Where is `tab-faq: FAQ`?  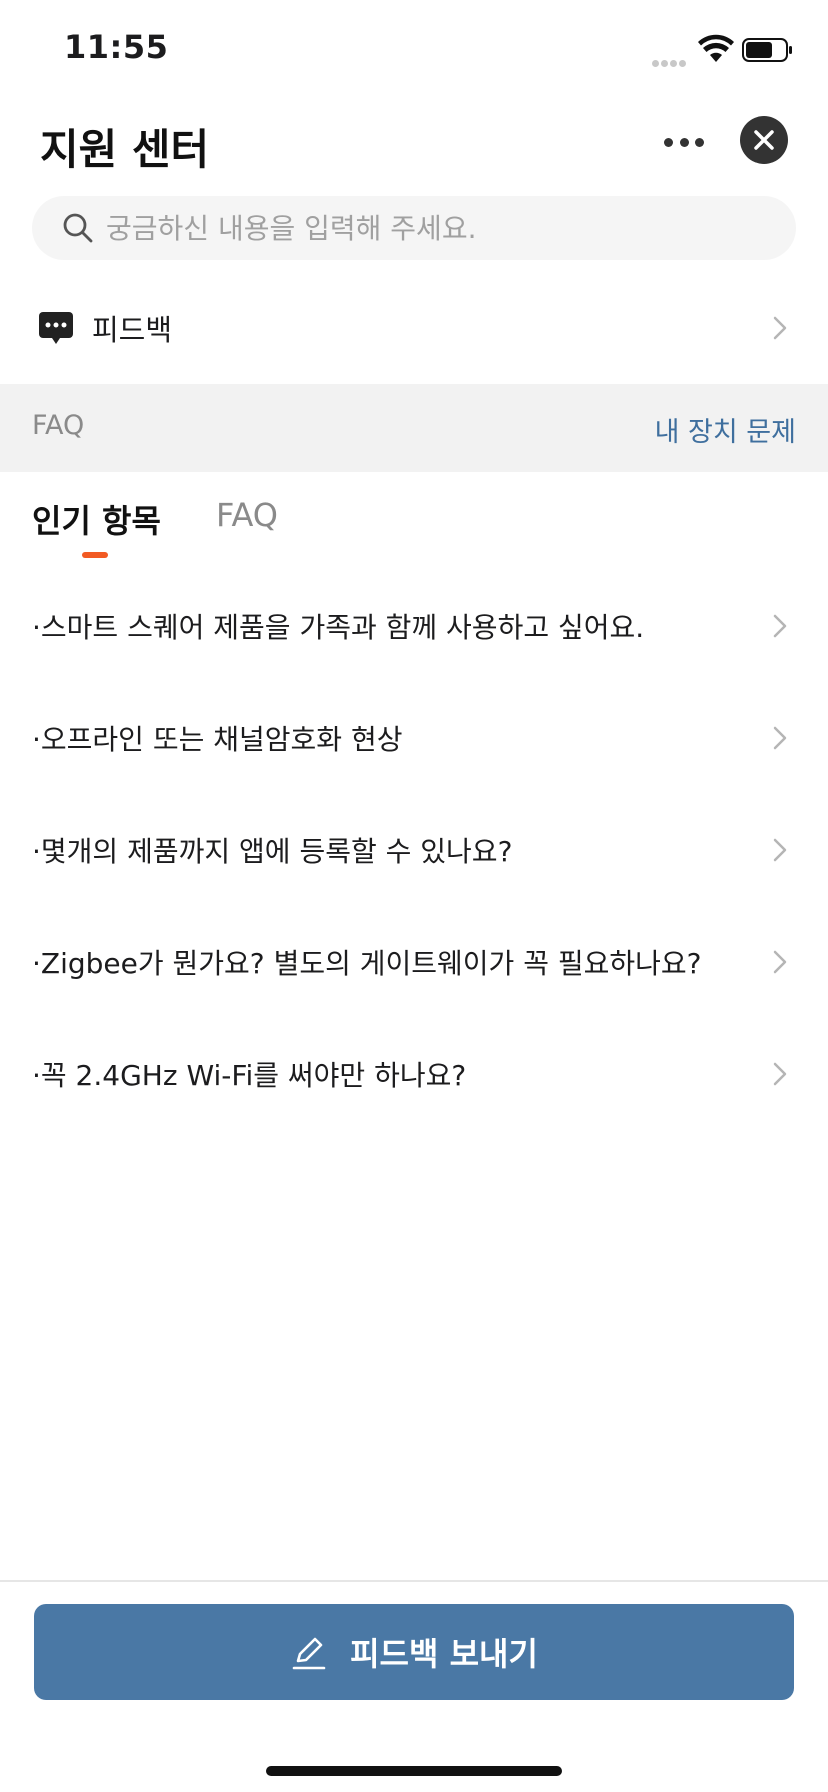 tab-faq: FAQ is located at coordinates (247, 515).